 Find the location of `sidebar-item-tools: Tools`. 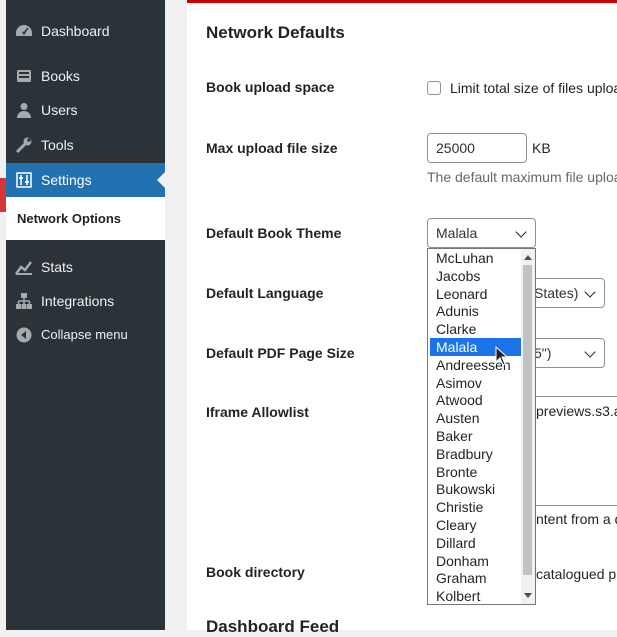

sidebar-item-tools: Tools is located at coordinates (85, 145).